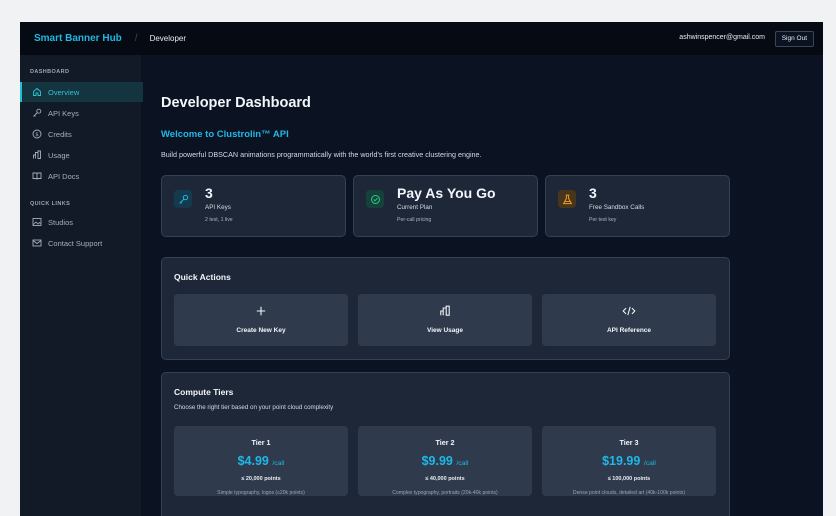 The height and width of the screenshot is (516, 836). Describe the element at coordinates (218, 207) in the screenshot. I see `stat-label: API Keys` at that location.